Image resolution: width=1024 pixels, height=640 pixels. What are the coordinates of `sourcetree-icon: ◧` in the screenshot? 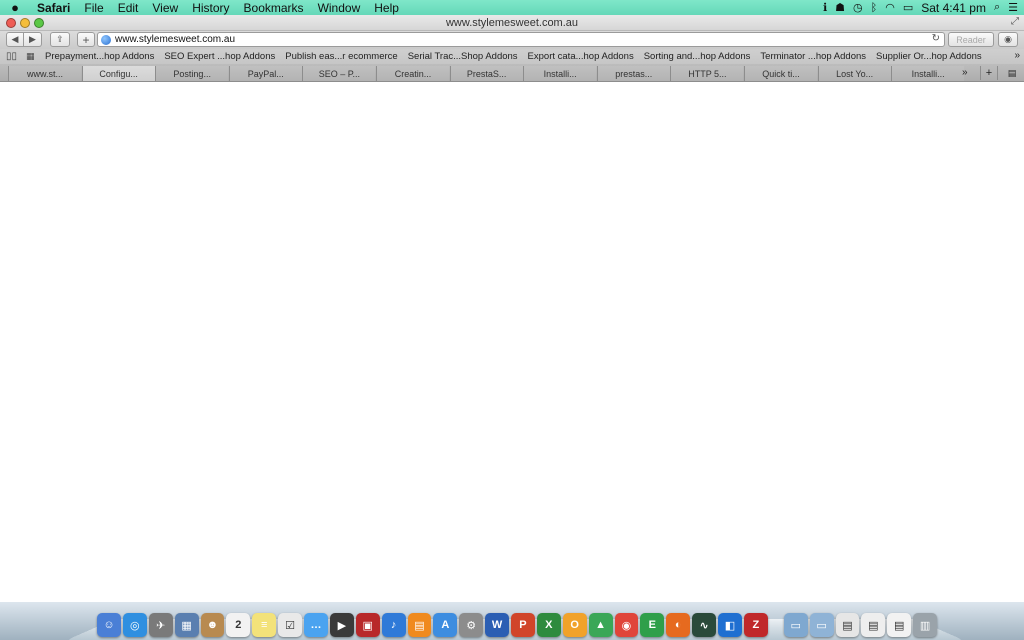 It's located at (730, 625).